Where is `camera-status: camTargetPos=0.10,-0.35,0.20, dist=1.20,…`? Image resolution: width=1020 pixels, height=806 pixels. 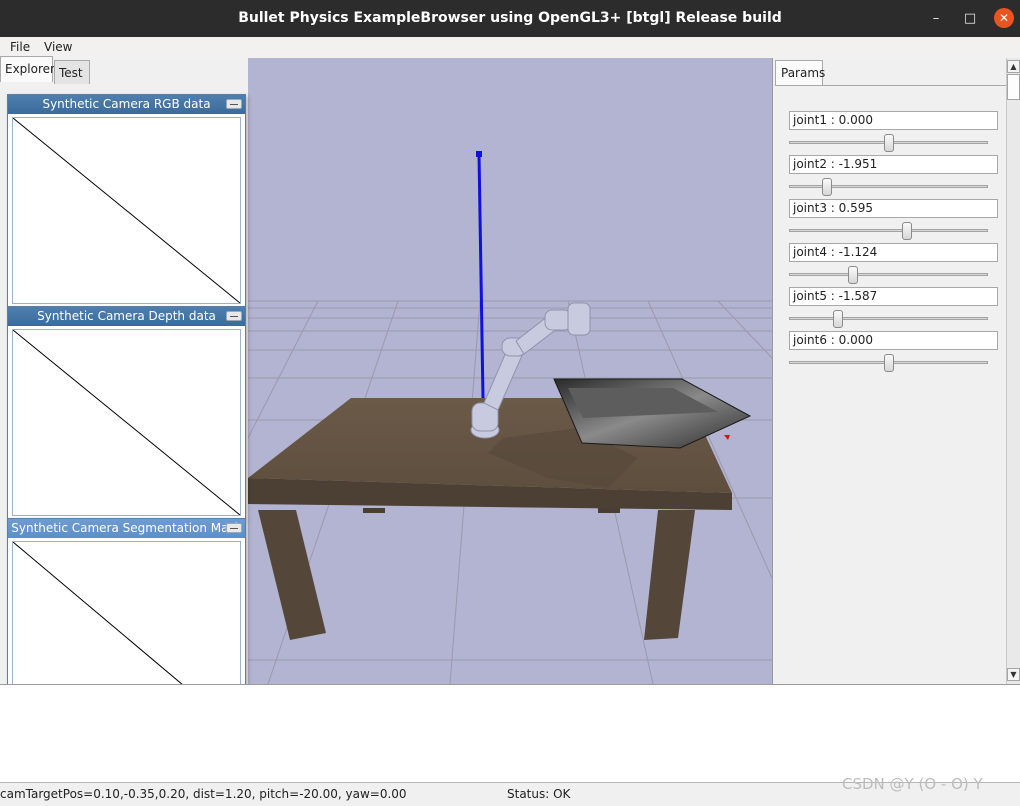 camera-status: camTargetPos=0.10,-0.35,0.20, dist=1.20,… is located at coordinates (203, 794).